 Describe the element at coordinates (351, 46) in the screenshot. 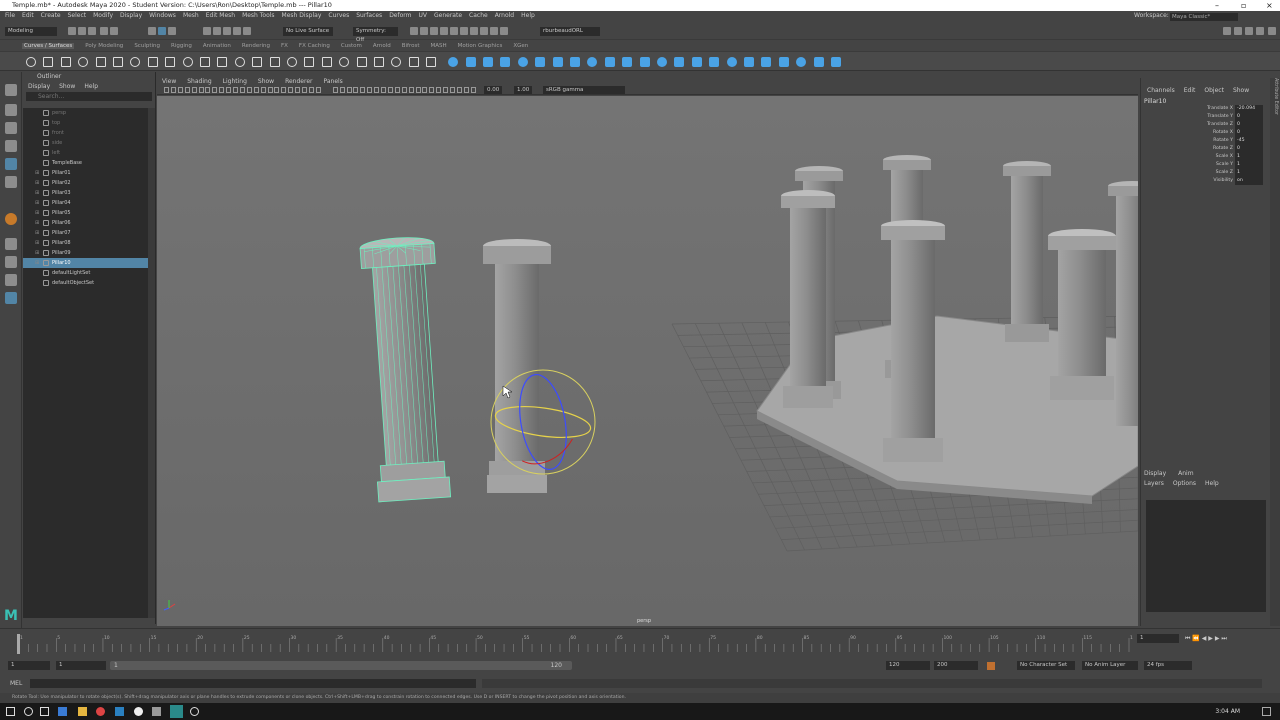

I see `shelf-tab-8: Custom` at that location.